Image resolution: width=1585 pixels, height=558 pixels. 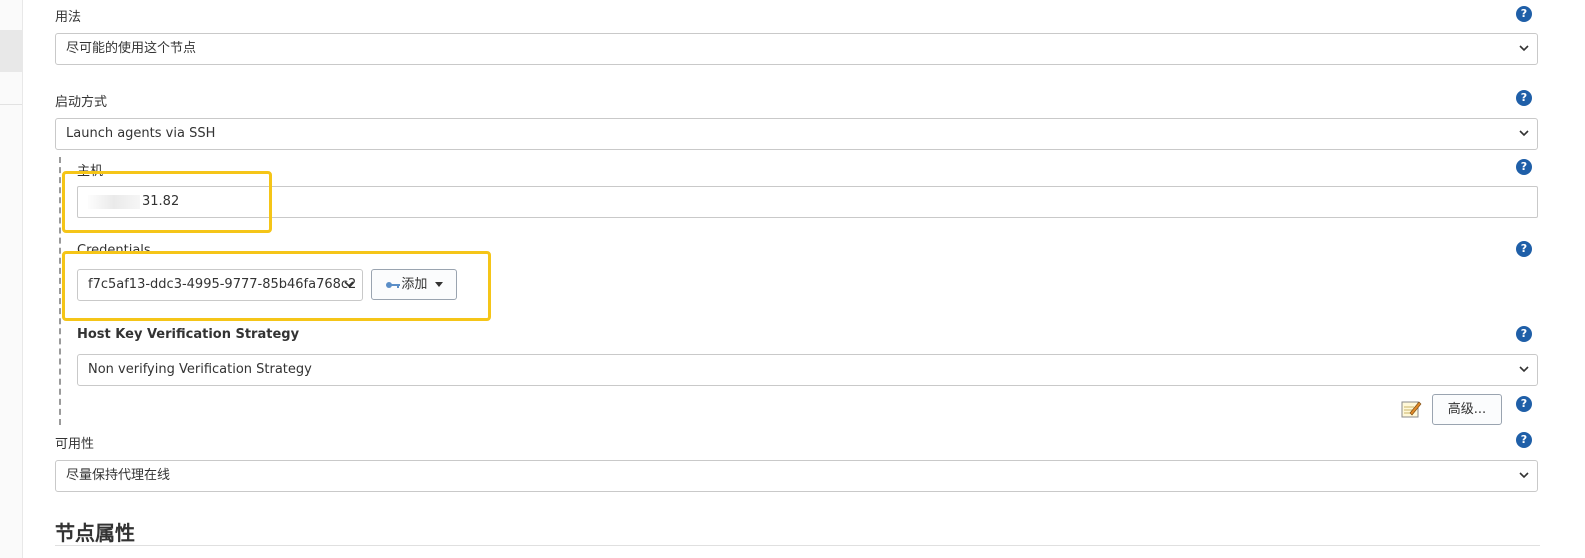 What do you see at coordinates (1524, 404) in the screenshot?
I see `advanced-help-icon: ?` at bounding box center [1524, 404].